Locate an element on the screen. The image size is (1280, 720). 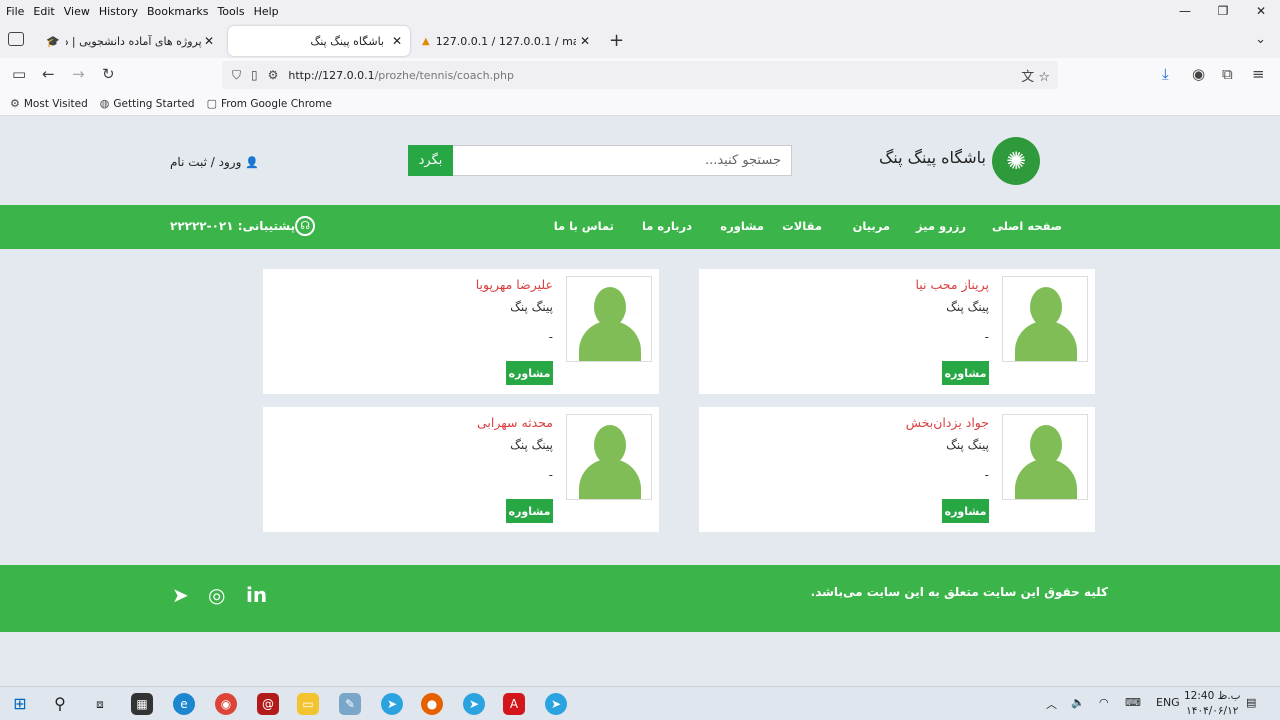
task-view-icon: ⧈ is located at coordinates (100, 704).